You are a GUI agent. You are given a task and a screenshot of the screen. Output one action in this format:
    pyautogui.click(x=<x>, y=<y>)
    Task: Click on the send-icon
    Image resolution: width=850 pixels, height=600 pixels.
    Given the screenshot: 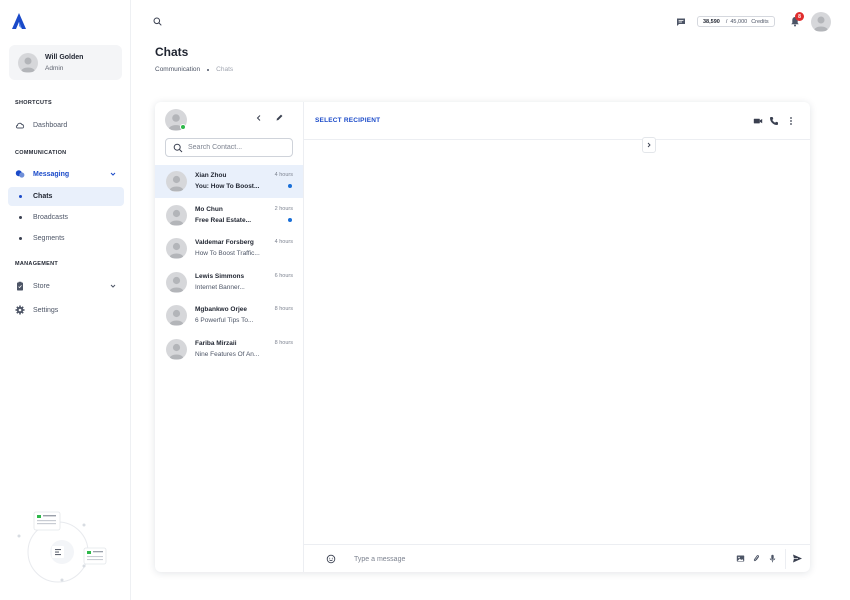 What is the action you would take?
    pyautogui.click(x=797, y=558)
    